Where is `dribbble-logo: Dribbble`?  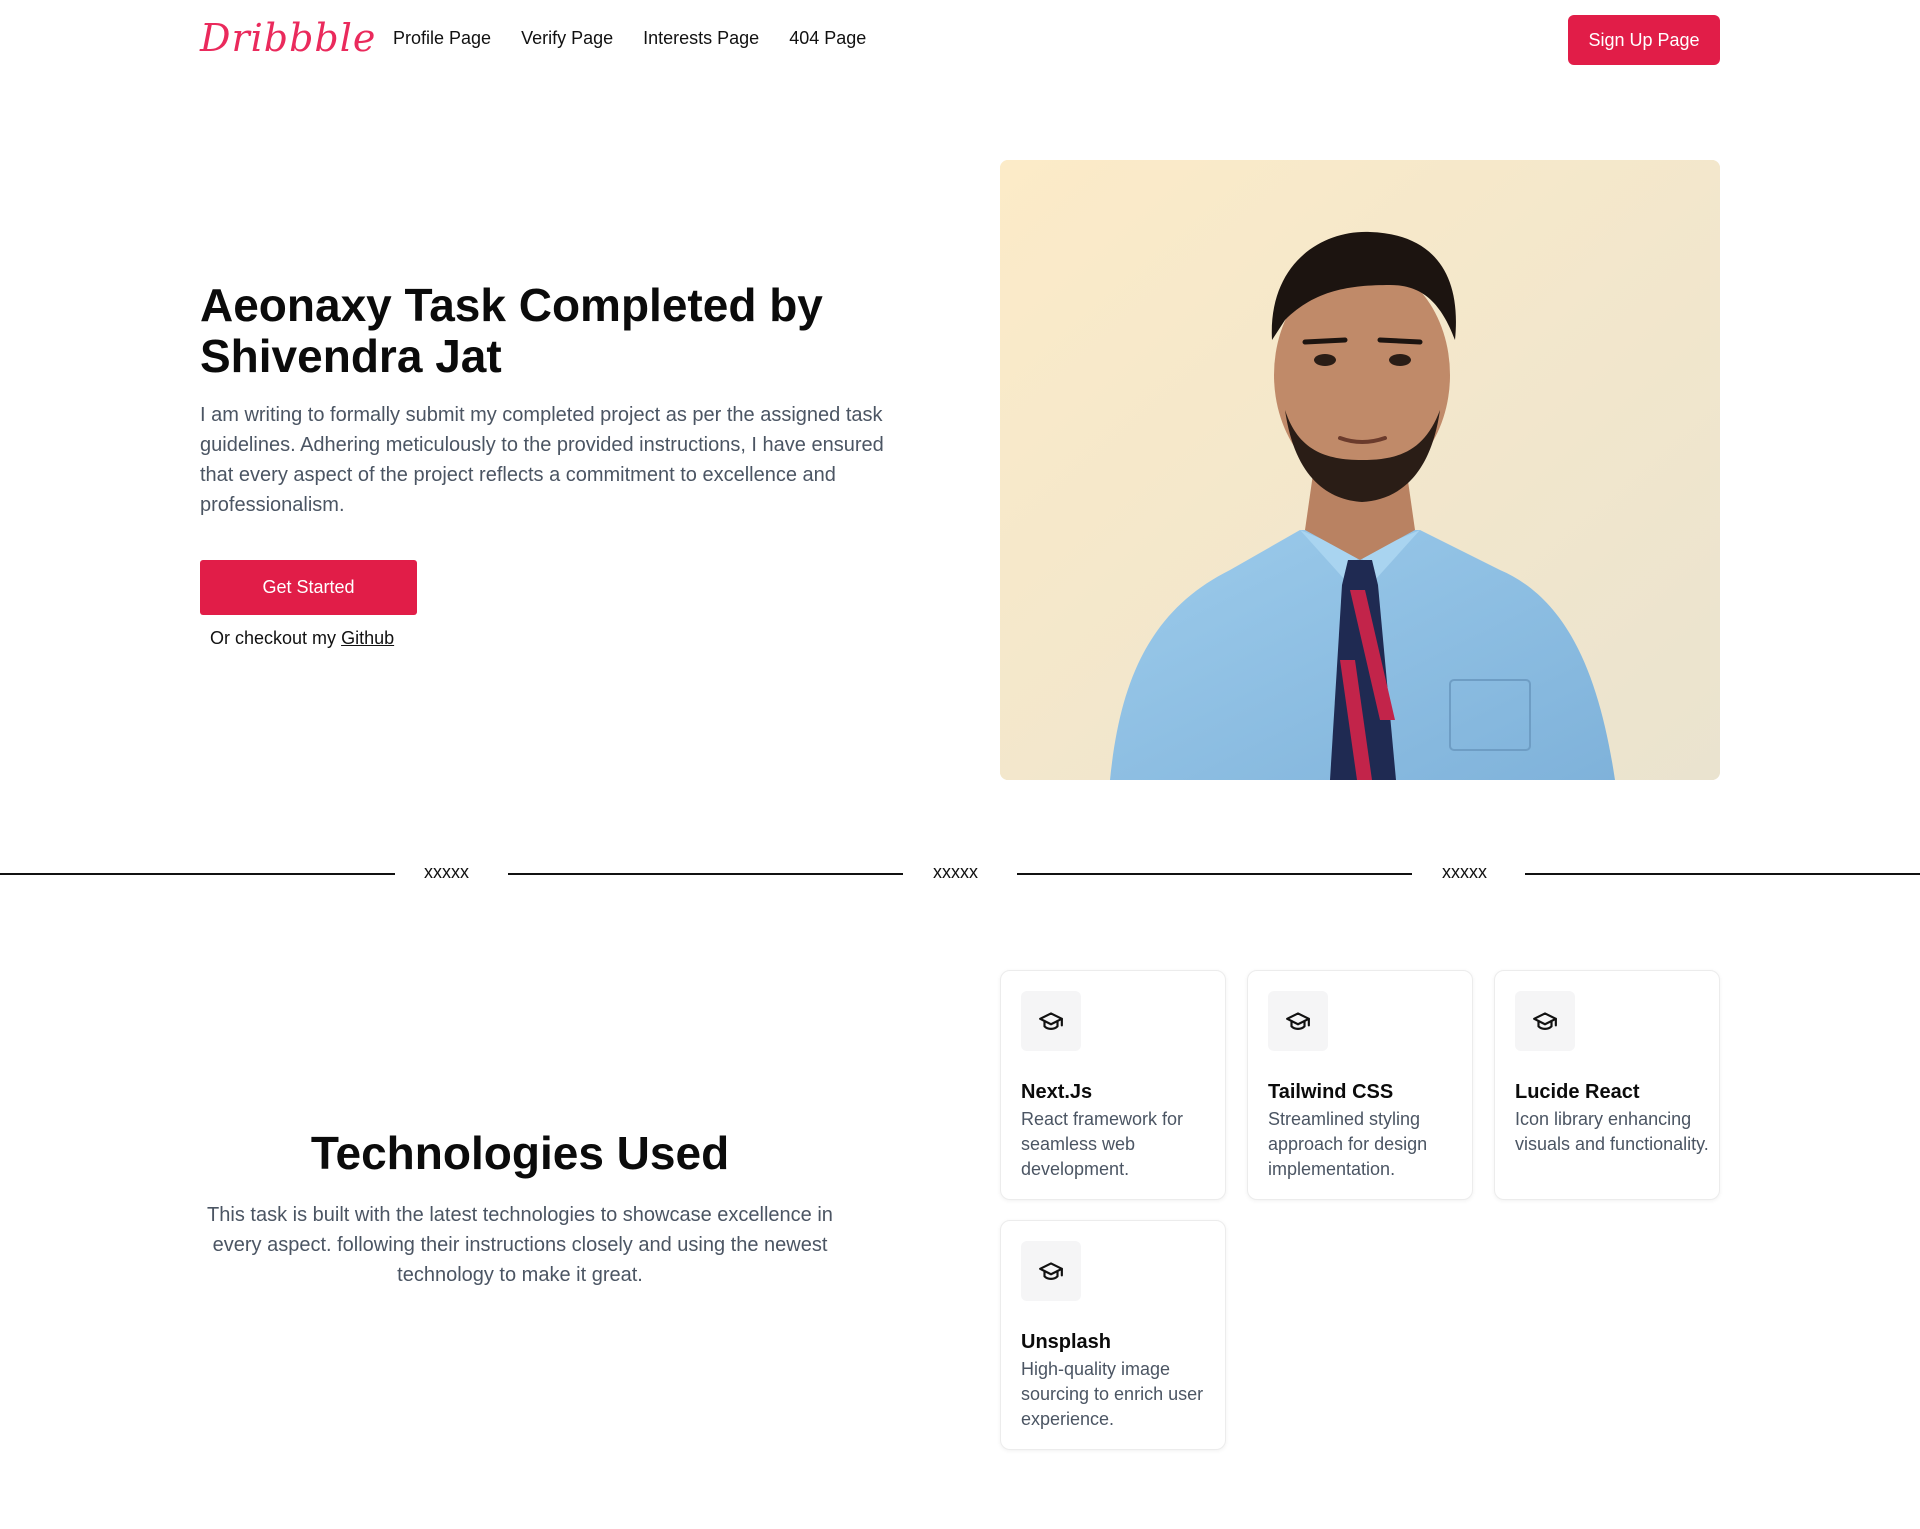
dribbble-logo: Dribbble is located at coordinates (288, 38).